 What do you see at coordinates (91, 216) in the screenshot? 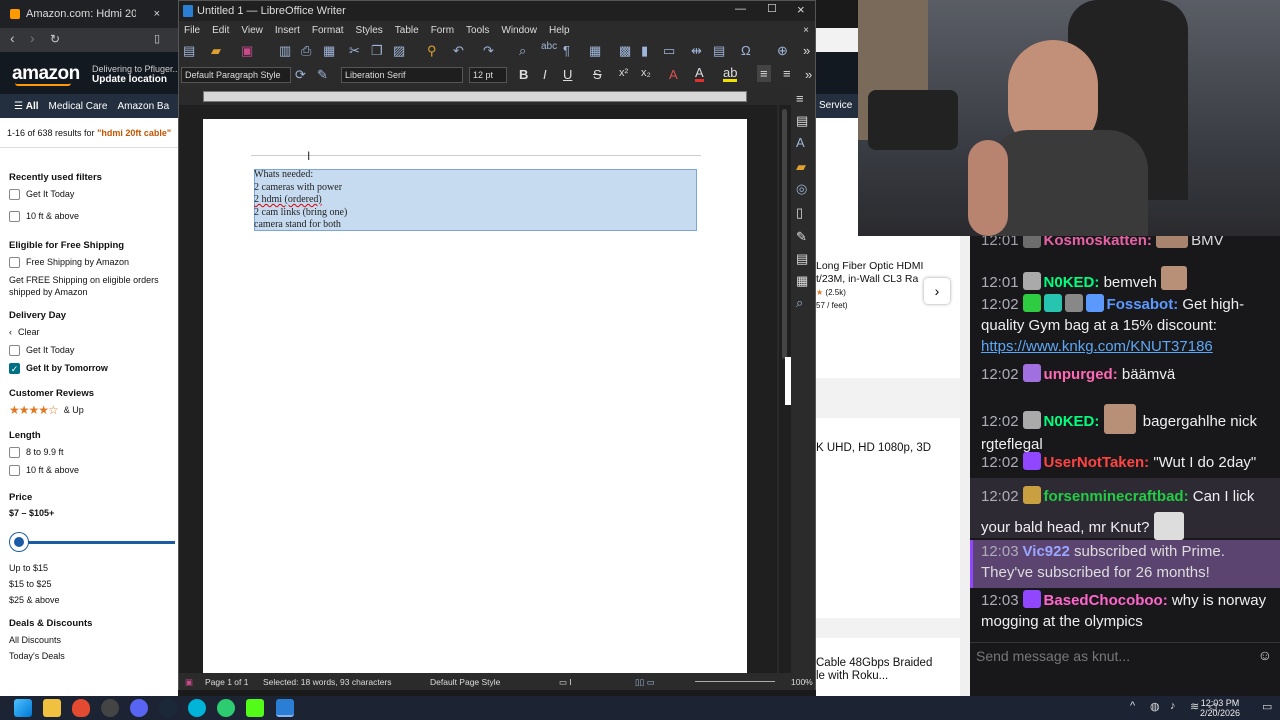
I see `filter-10ft-above: 10 ft & above` at bounding box center [91, 216].